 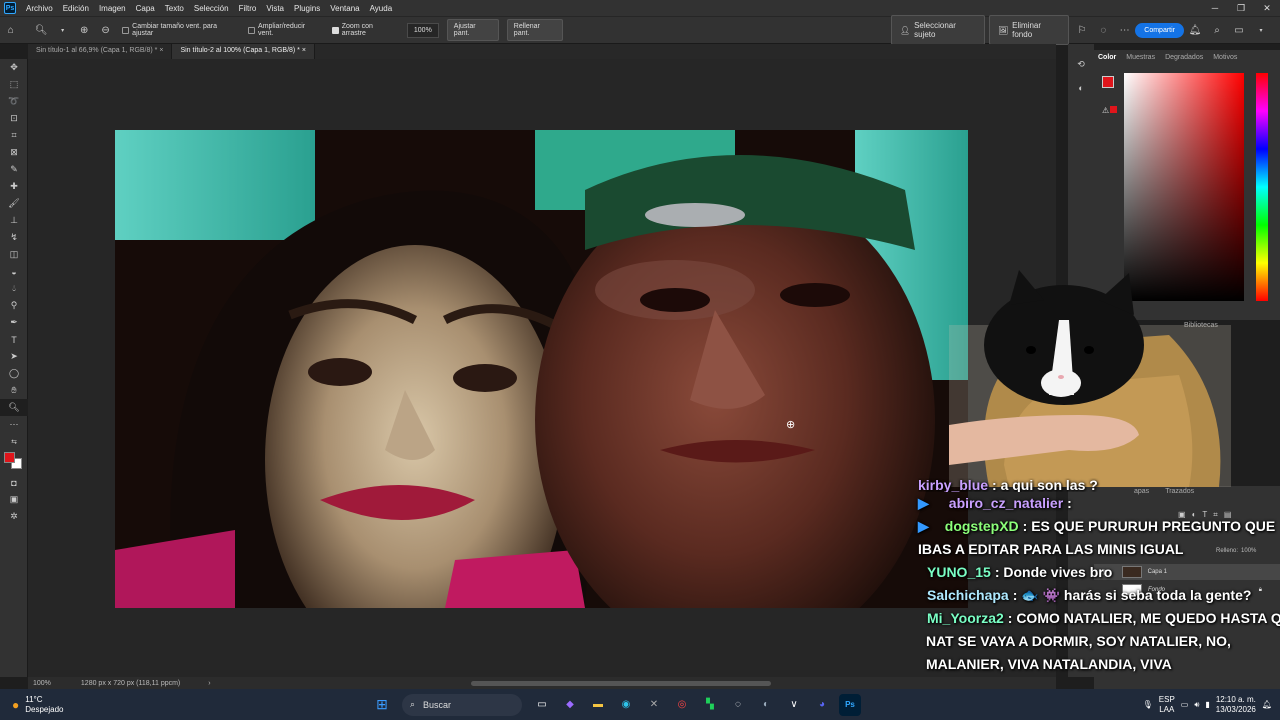 I want to click on photoshop-taskbar-icon: Ps, so click(x=850, y=704).